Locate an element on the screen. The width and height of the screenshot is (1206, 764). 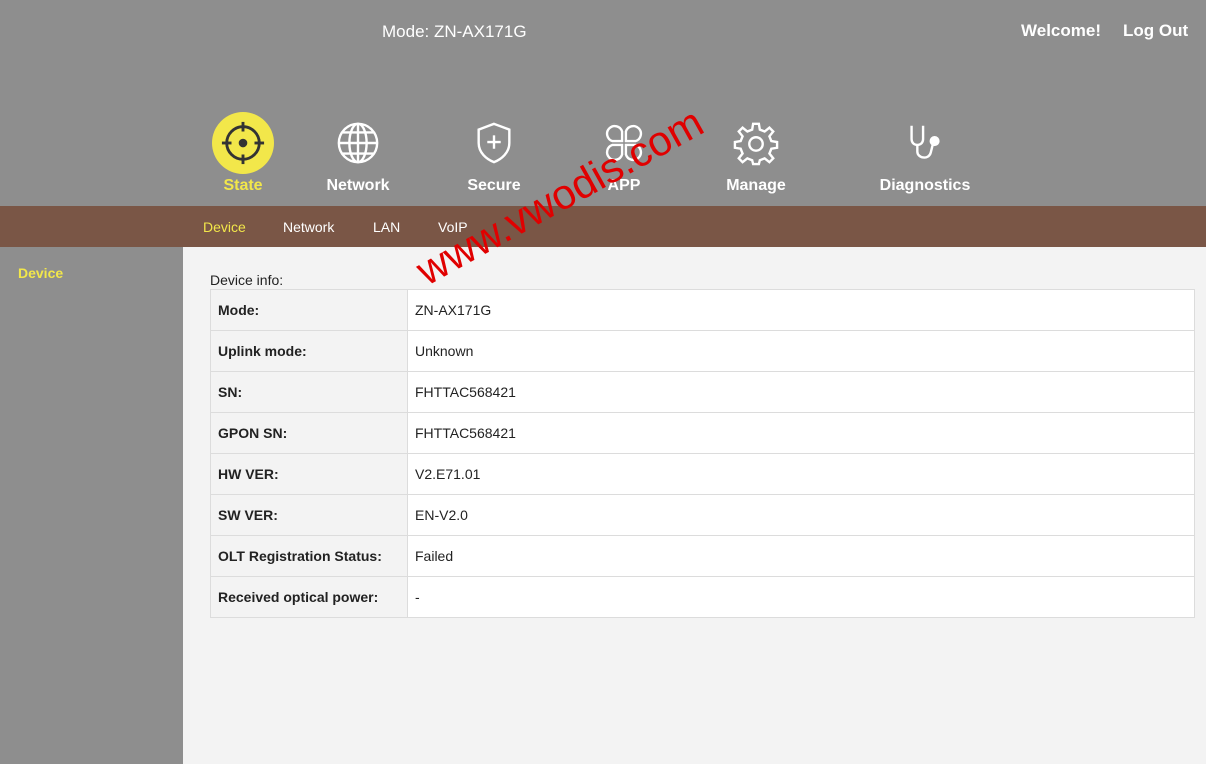
row-label: Received optical power: is located at coordinates (309, 597).